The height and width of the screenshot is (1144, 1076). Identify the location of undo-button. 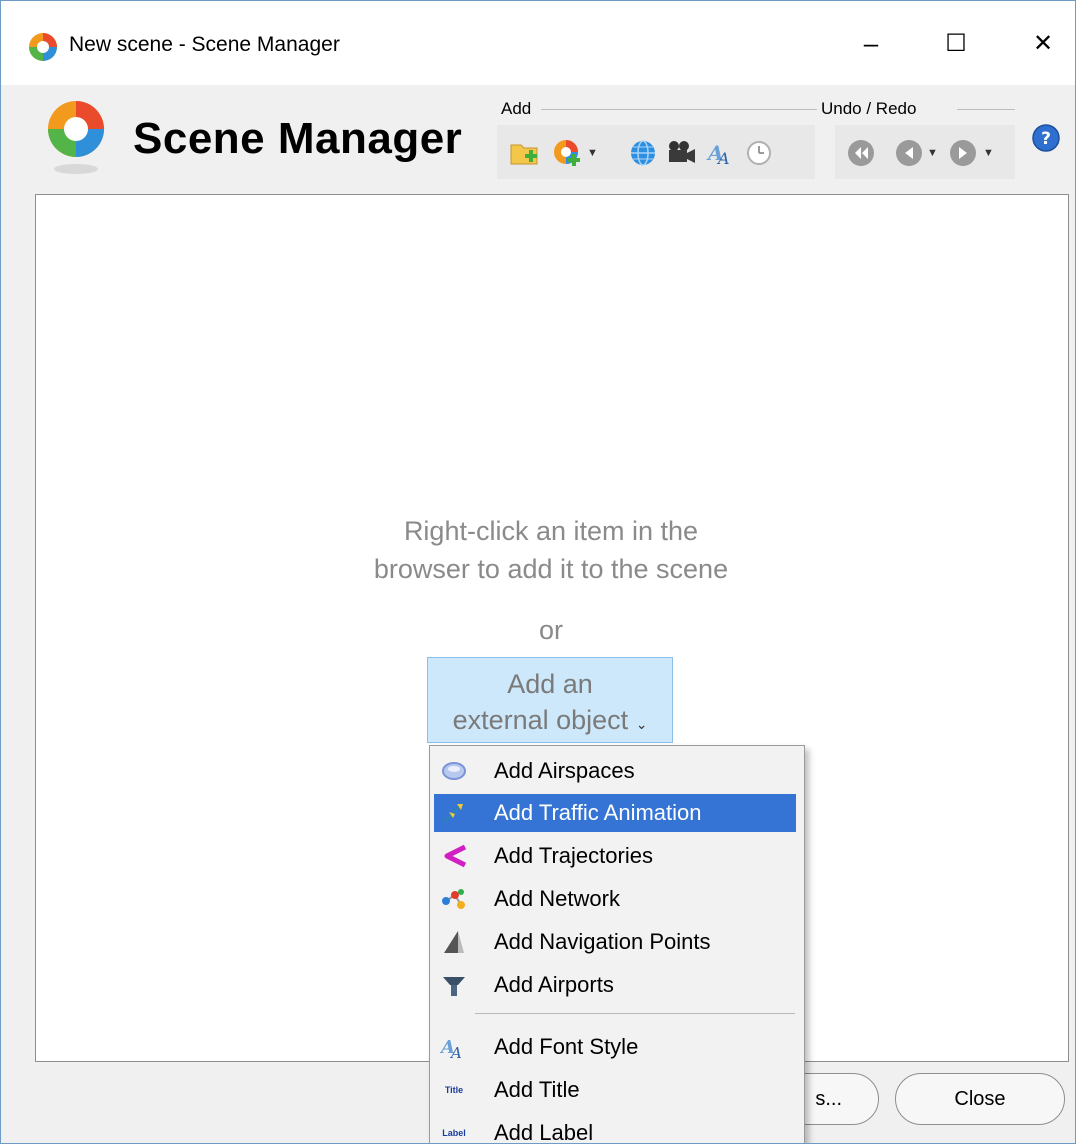
(909, 153).